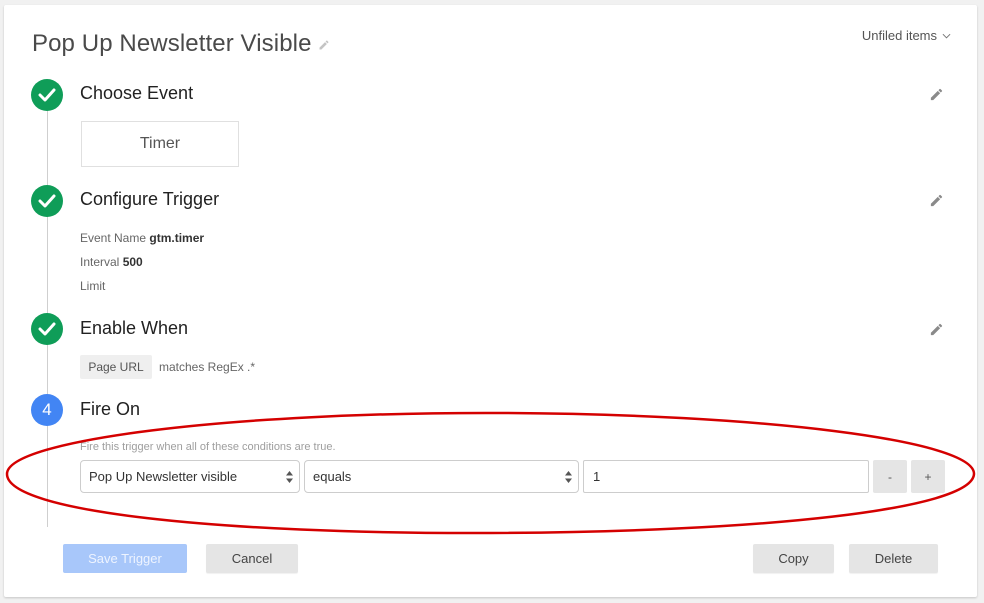  What do you see at coordinates (936, 200) in the screenshot?
I see `edit-config-pencil-icon` at bounding box center [936, 200].